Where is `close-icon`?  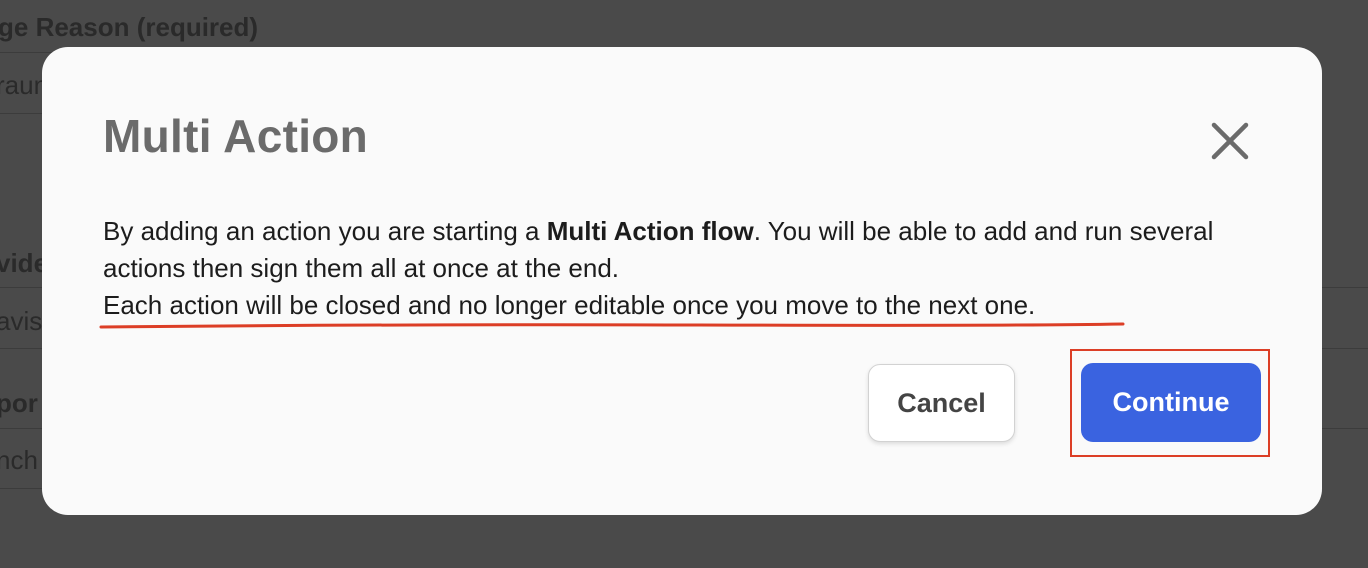 close-icon is located at coordinates (1230, 141).